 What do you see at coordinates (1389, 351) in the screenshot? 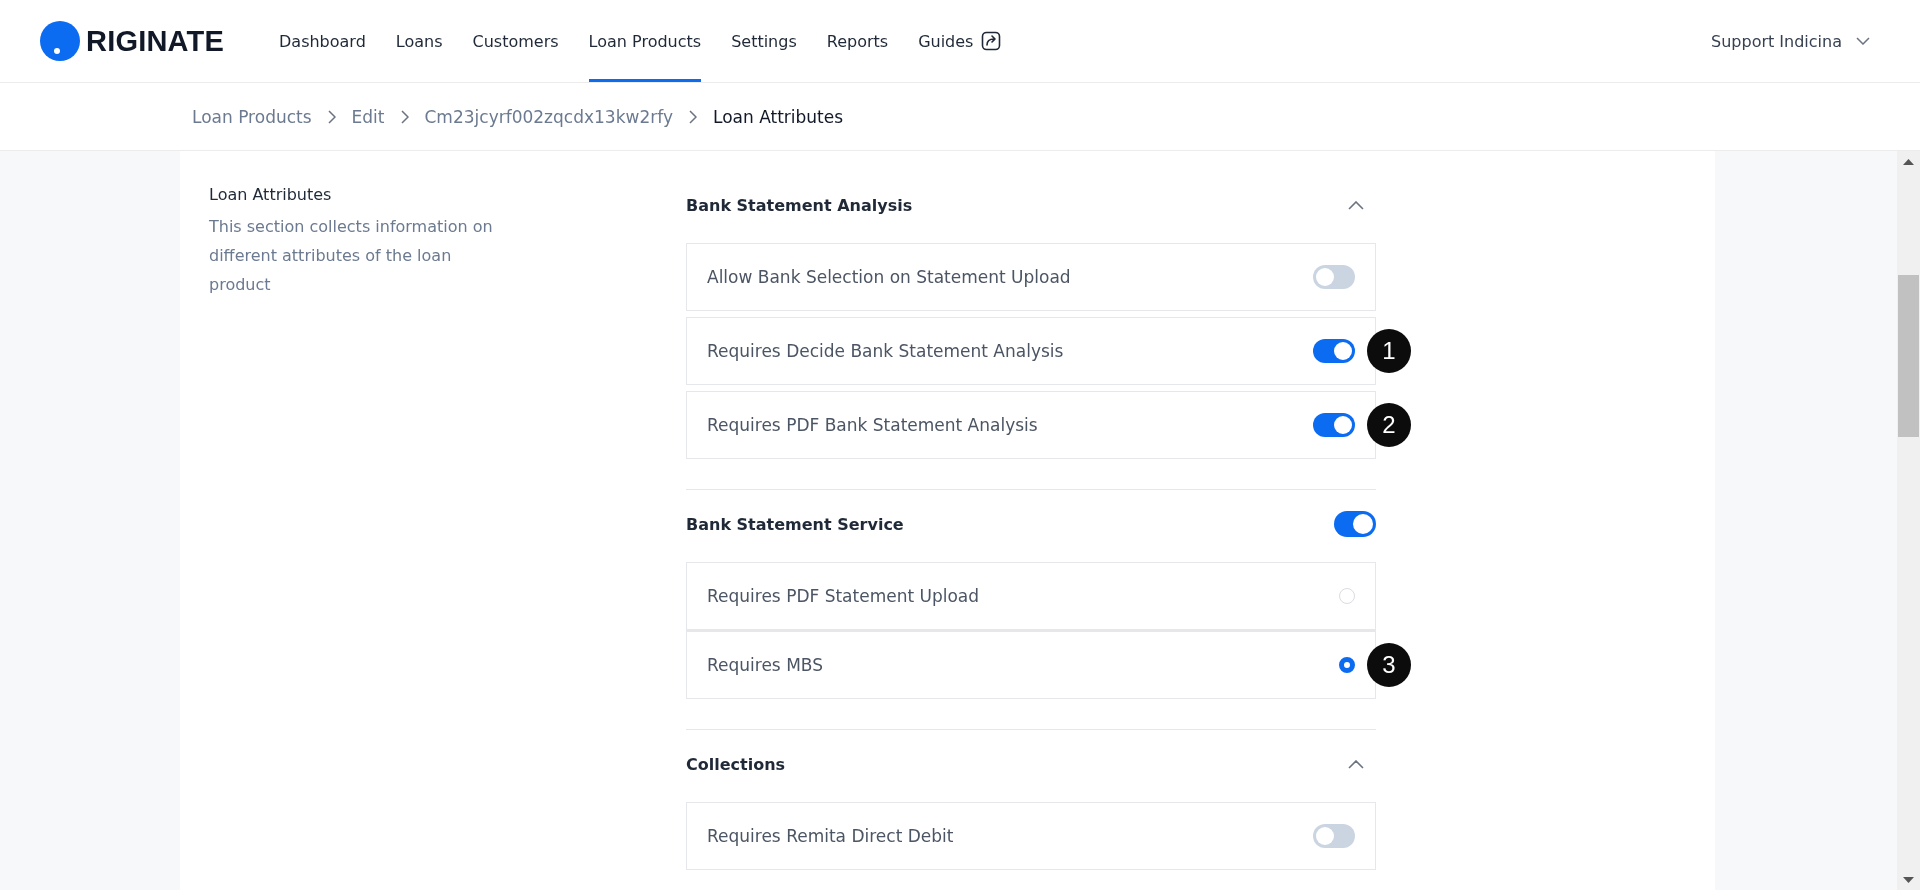
I see `step-number-badge: 1` at bounding box center [1389, 351].